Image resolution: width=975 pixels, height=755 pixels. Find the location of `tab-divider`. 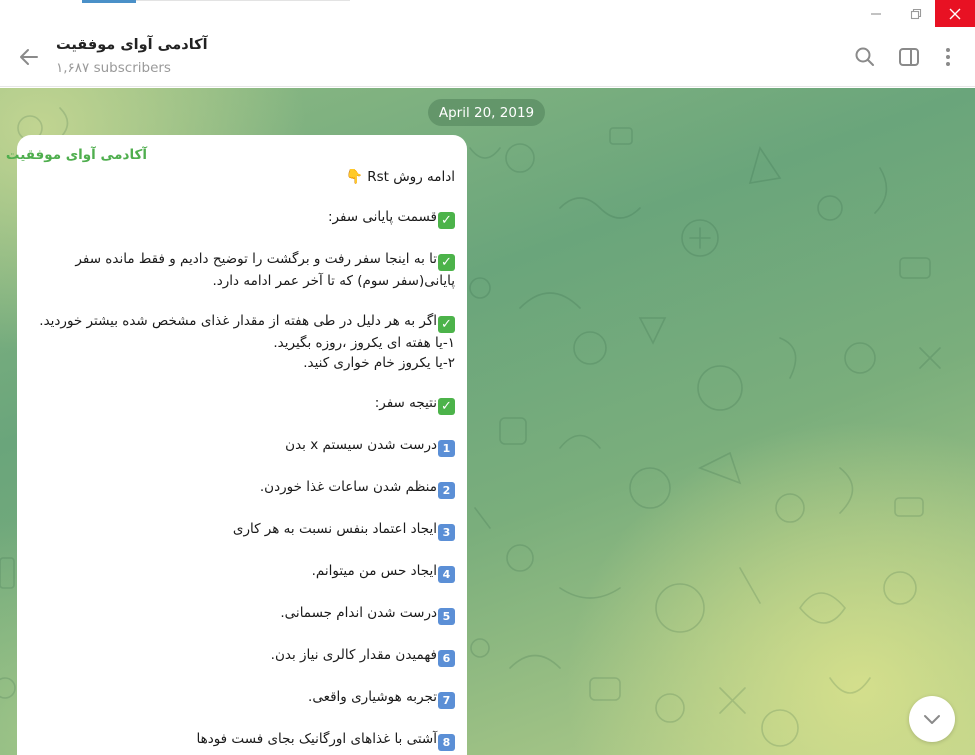

tab-divider is located at coordinates (243, 0).